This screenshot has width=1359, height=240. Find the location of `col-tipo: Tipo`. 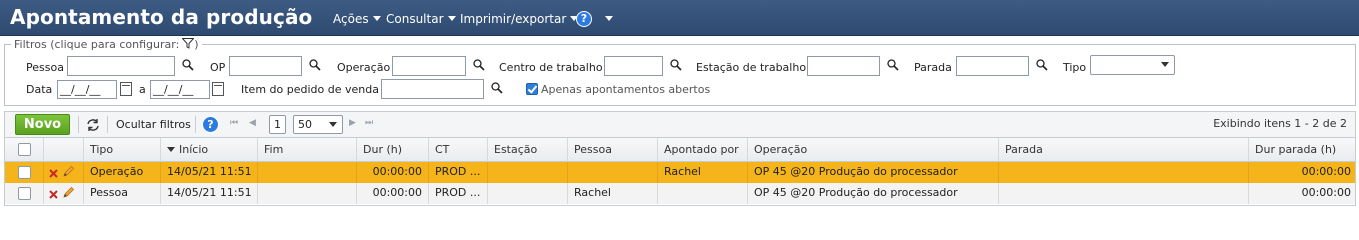

col-tipo: Tipo is located at coordinates (121, 150).